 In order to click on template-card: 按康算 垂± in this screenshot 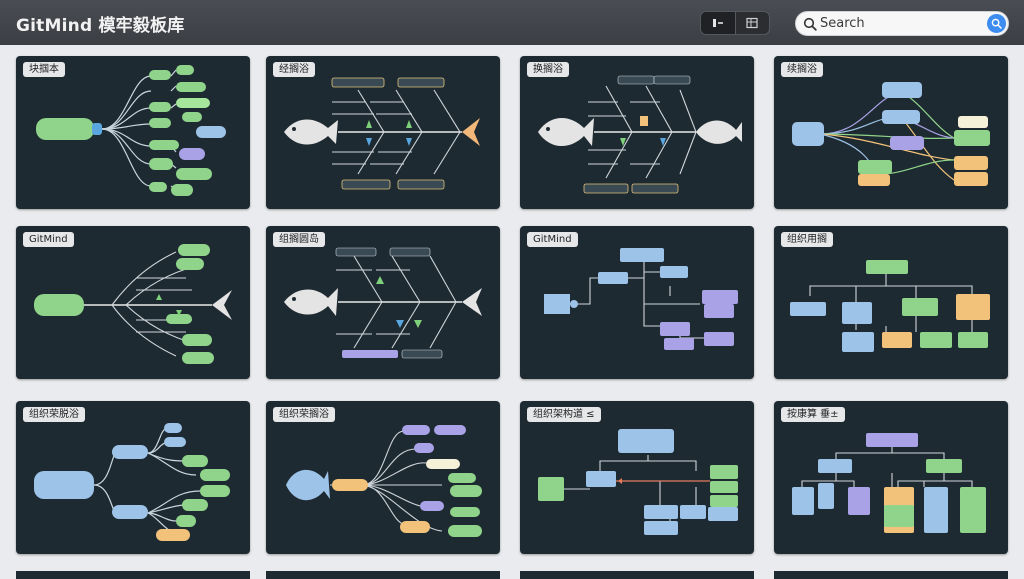, I will do `click(891, 477)`.